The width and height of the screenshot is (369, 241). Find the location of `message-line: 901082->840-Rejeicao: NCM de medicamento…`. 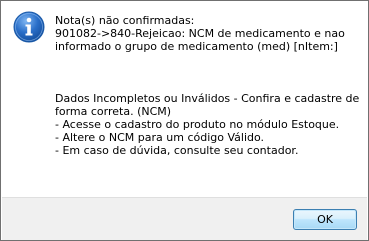

message-line: 901082->840-Rejeicao: NCM de medicamento… is located at coordinates (200, 33).